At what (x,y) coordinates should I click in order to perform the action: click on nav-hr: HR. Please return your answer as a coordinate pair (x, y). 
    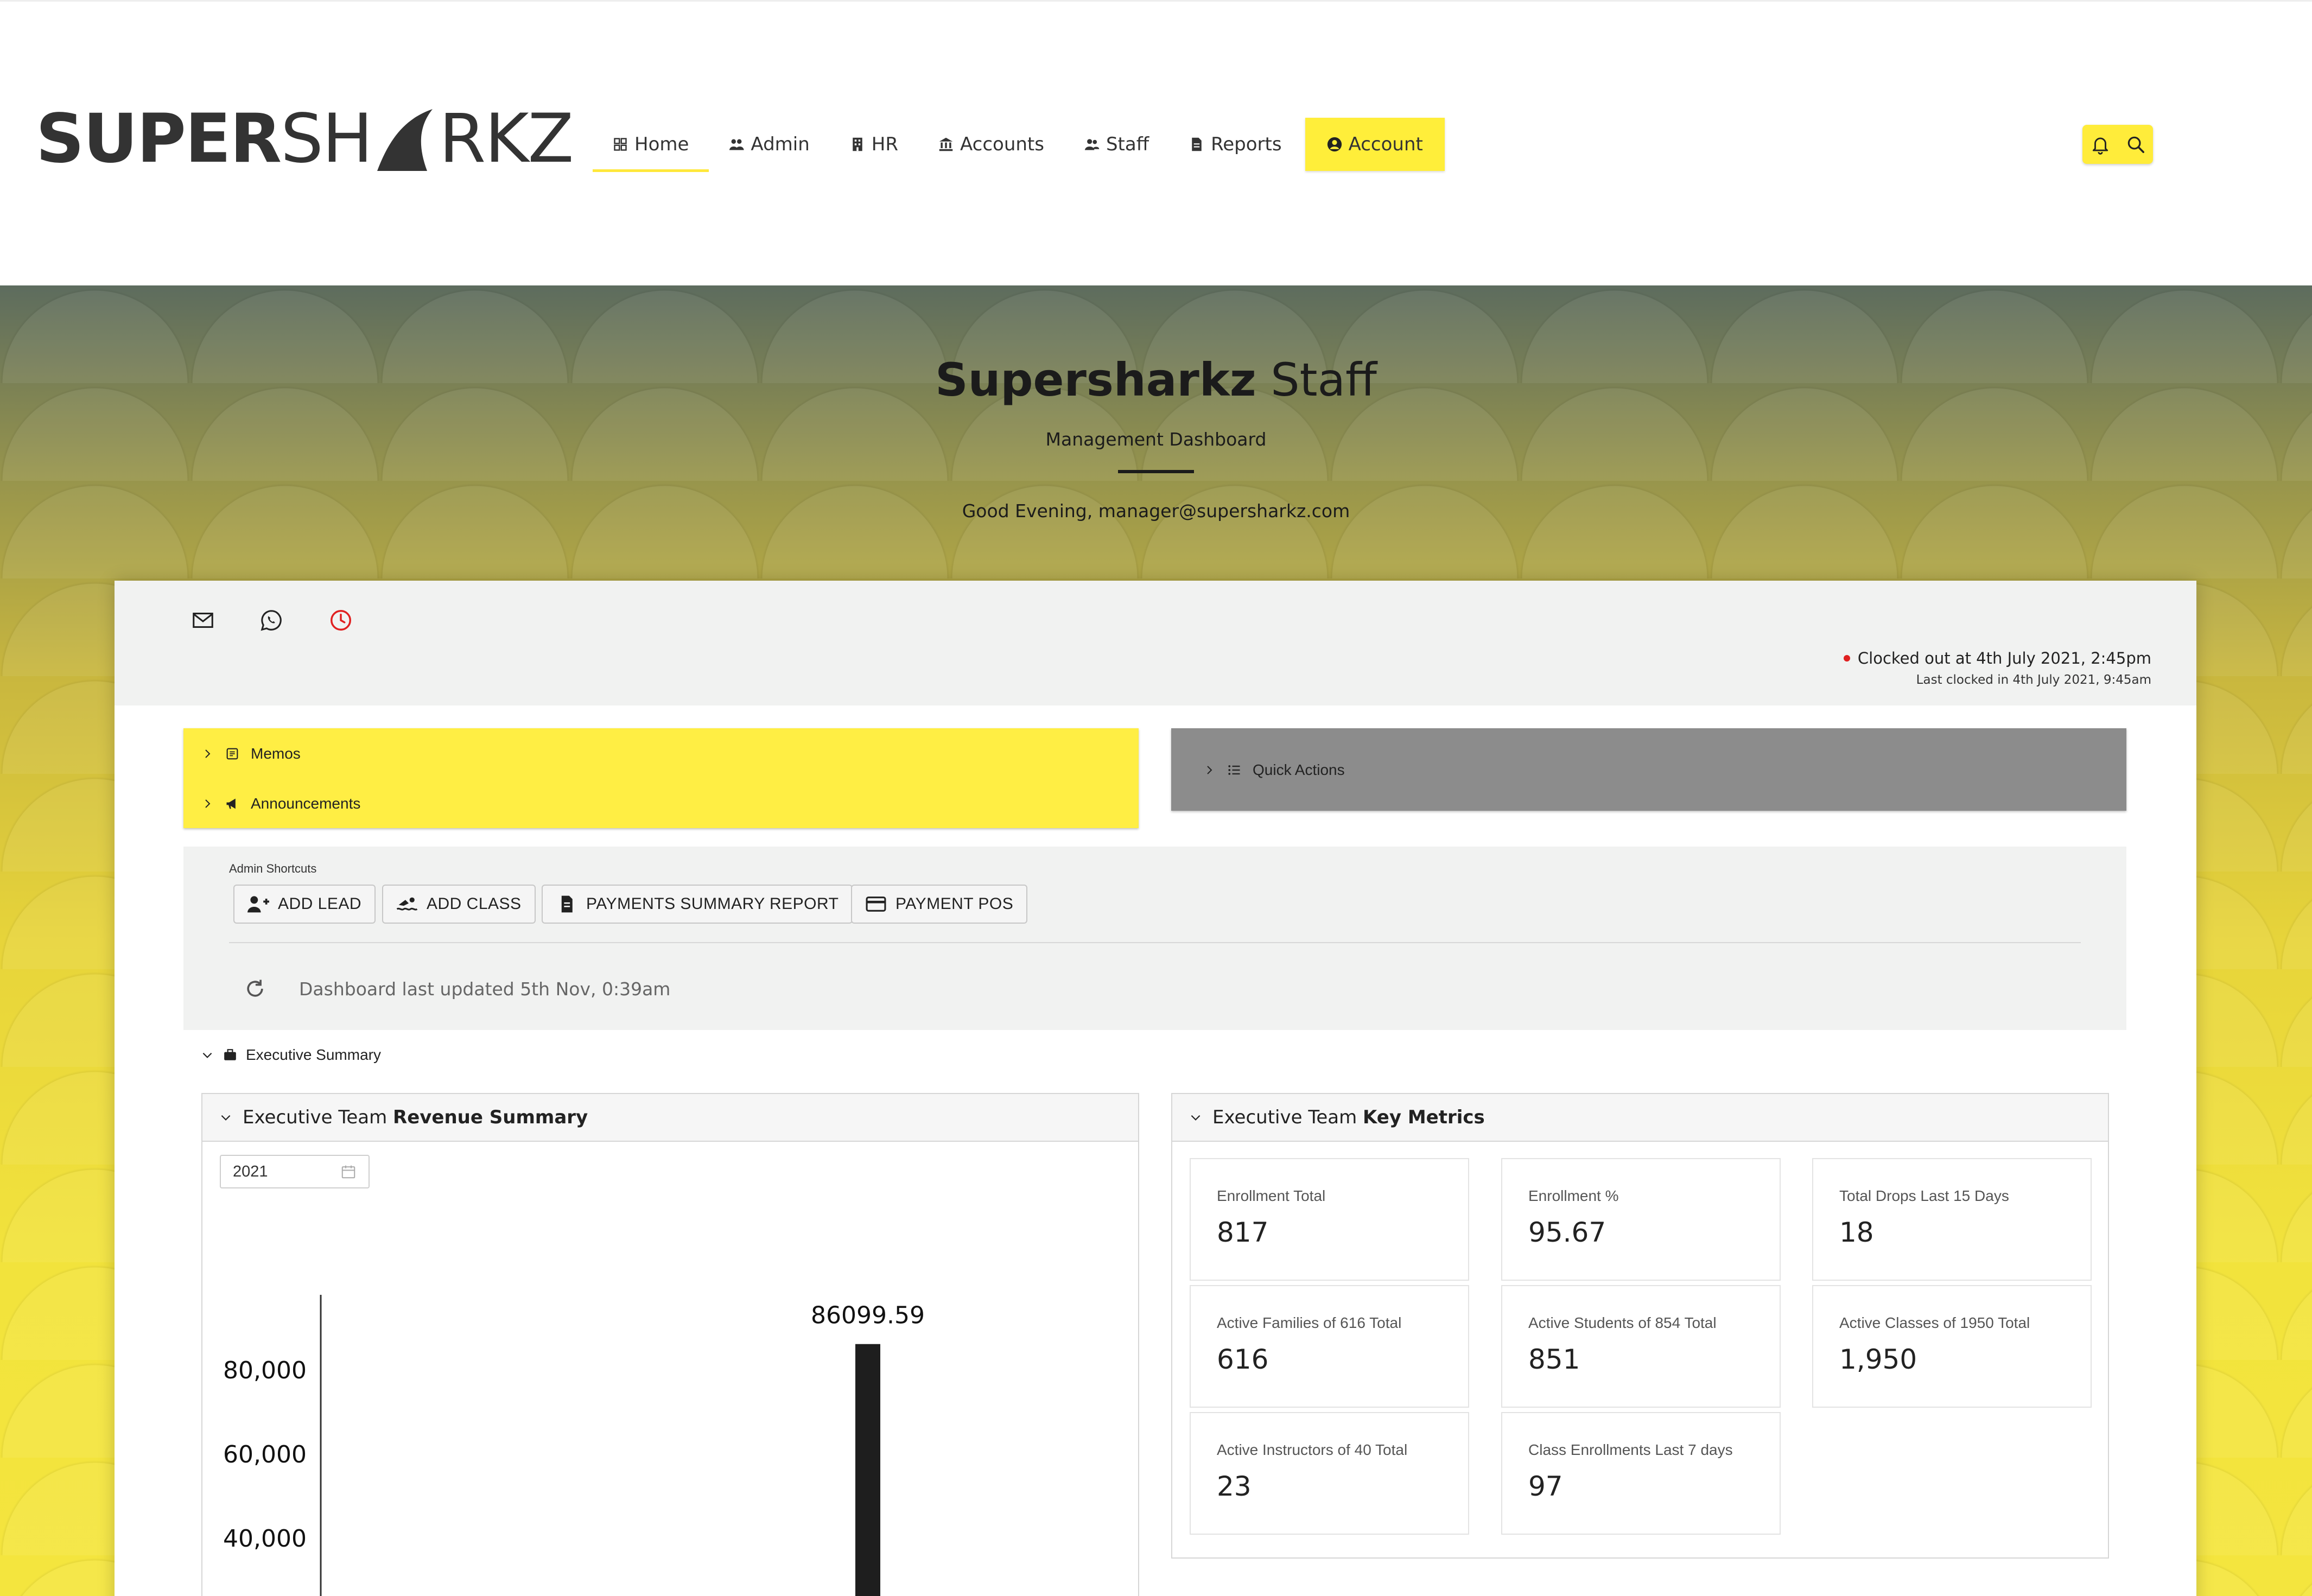
    Looking at the image, I should click on (874, 144).